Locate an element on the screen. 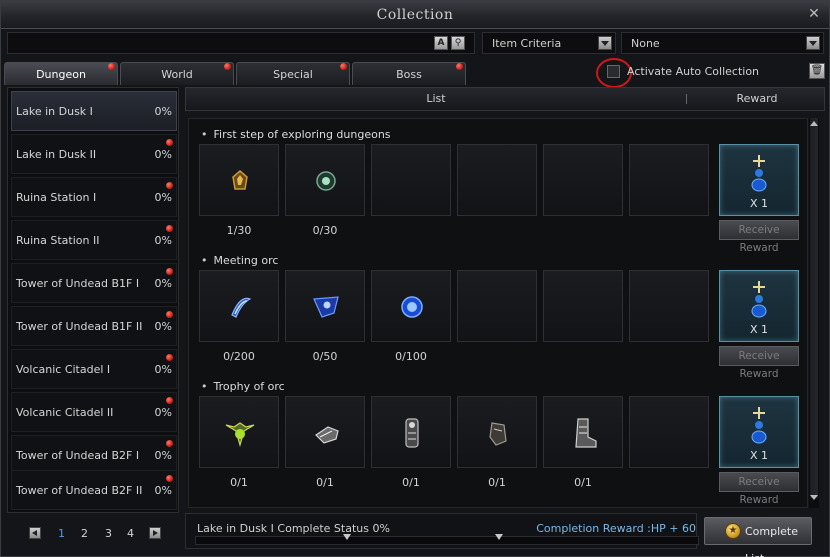 This screenshot has width=830, height=557. tab-label: Special is located at coordinates (293, 74).